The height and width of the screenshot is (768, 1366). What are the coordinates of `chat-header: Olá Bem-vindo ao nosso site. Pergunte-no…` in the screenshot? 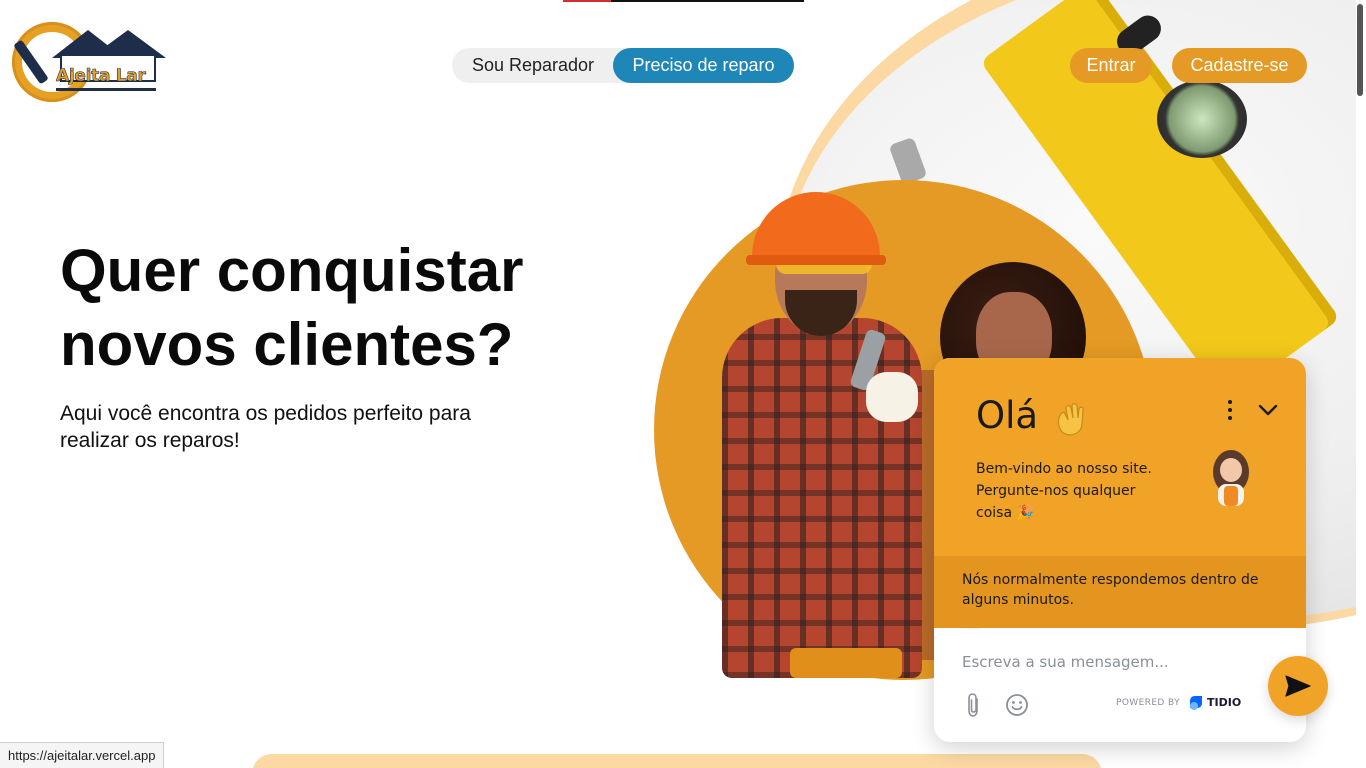 It's located at (1120, 457).